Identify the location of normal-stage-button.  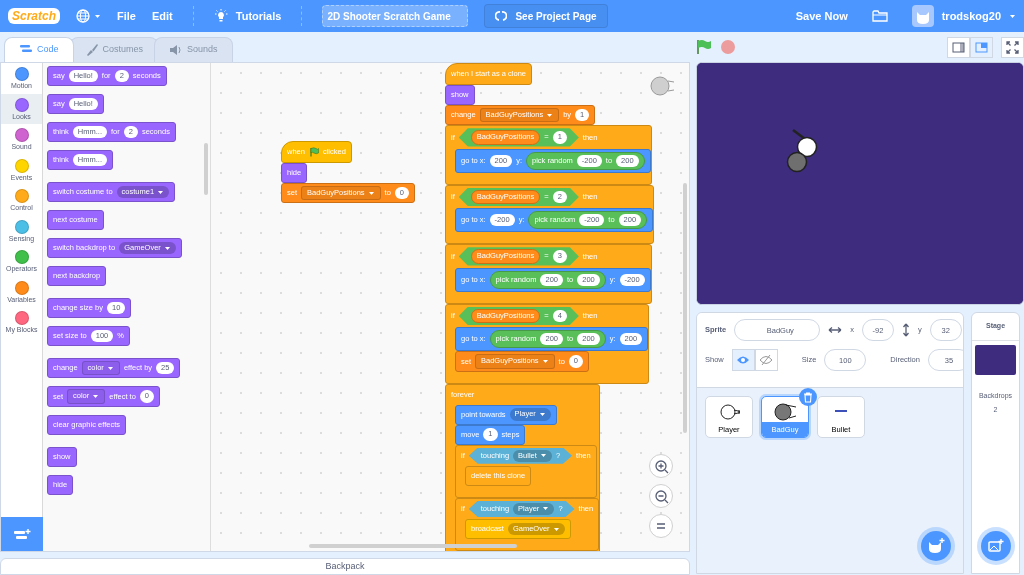
(981, 47).